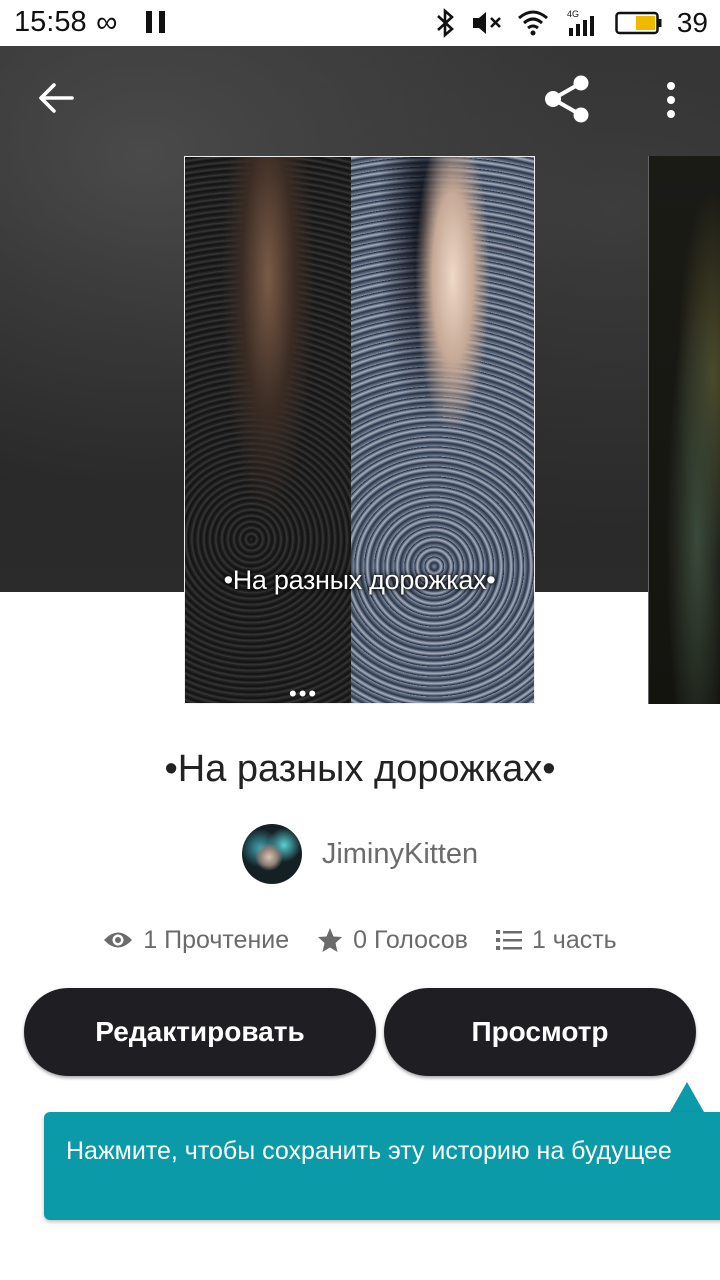  I want to click on story-title: •На разных дорожках•, so click(360, 769).